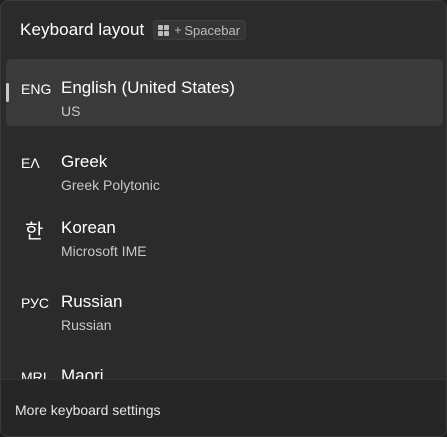 The image size is (447, 437). What do you see at coordinates (104, 251) in the screenshot?
I see `layout-name: Microsoft IME` at bounding box center [104, 251].